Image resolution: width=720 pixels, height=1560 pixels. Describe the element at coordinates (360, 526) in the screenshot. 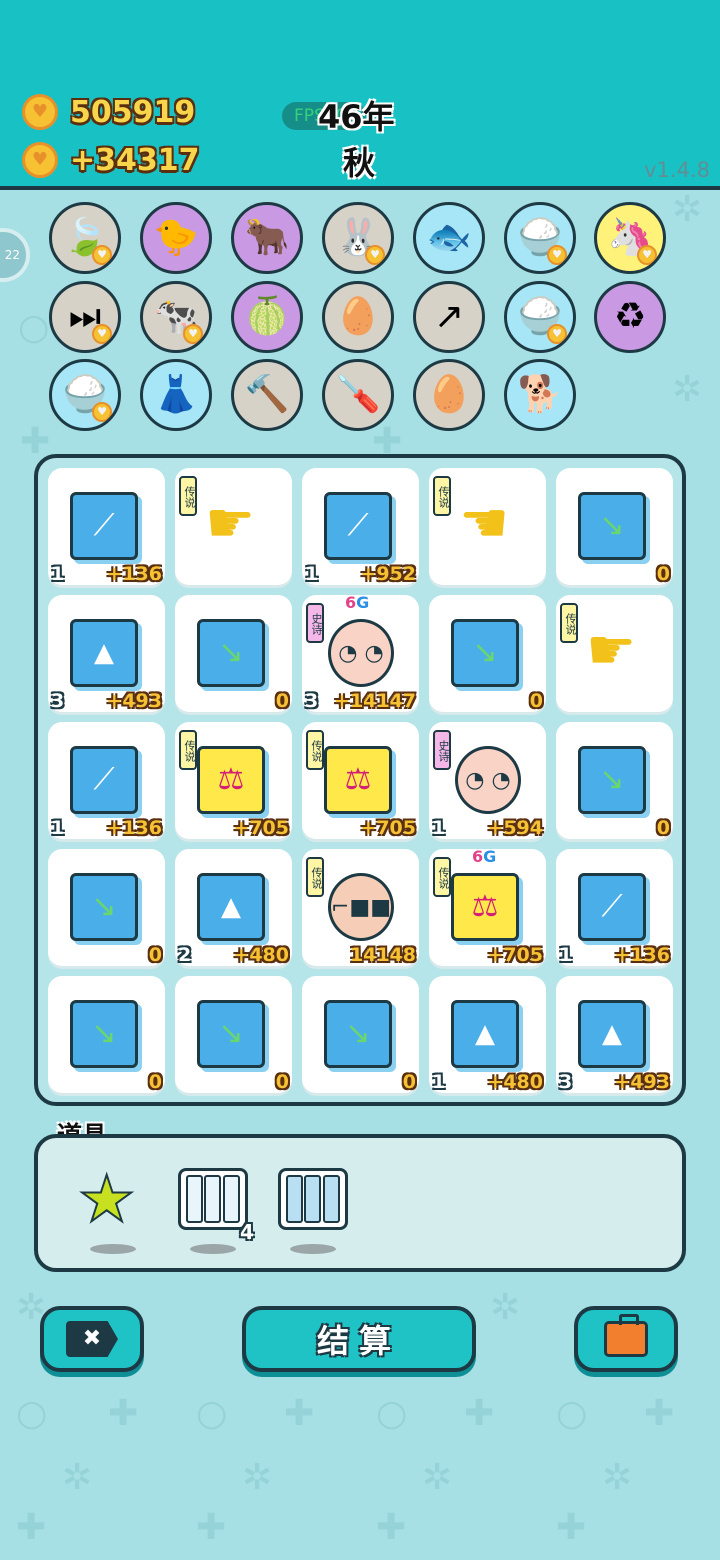

I see `board-cell: ⟋ 1 +952` at that location.